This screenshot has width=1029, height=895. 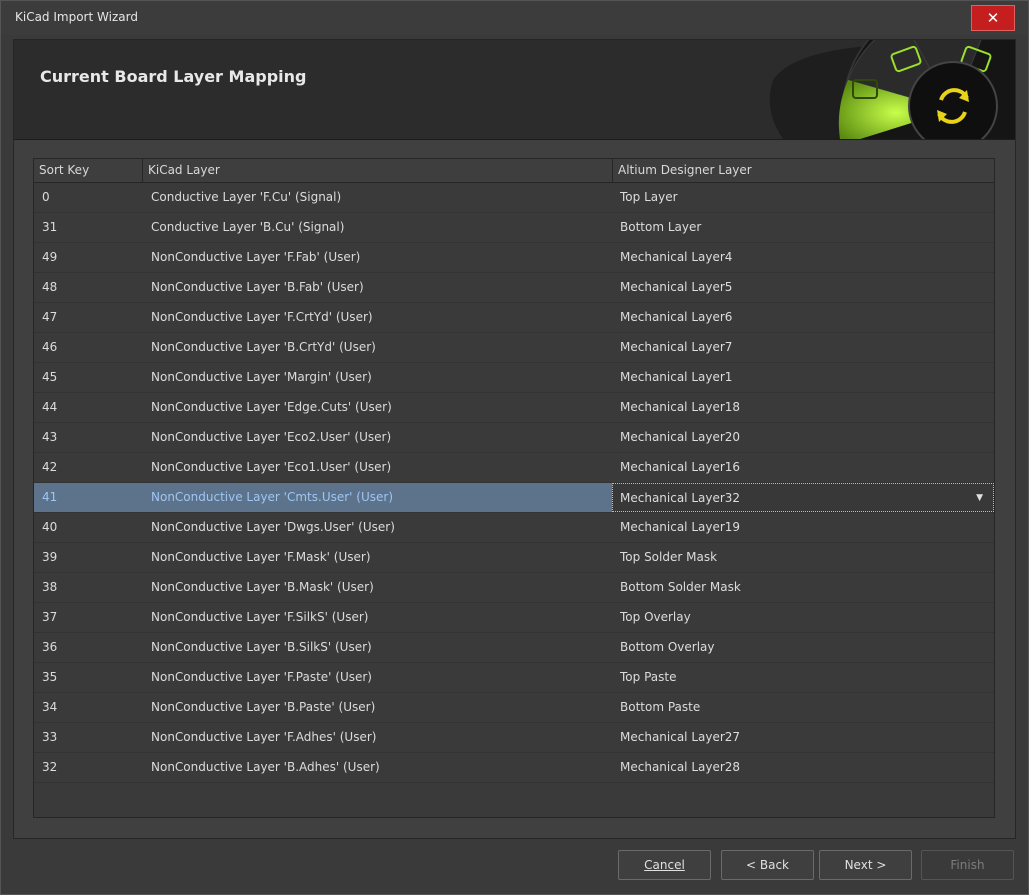 I want to click on sort-key-cell: 0, so click(x=46, y=197).